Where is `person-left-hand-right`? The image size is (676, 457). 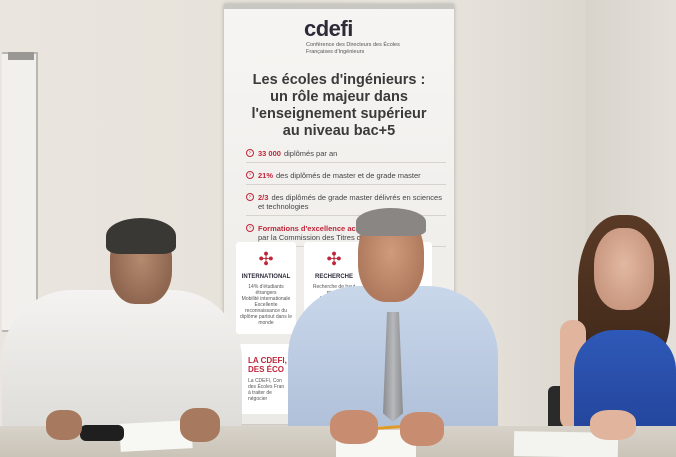 person-left-hand-right is located at coordinates (200, 425).